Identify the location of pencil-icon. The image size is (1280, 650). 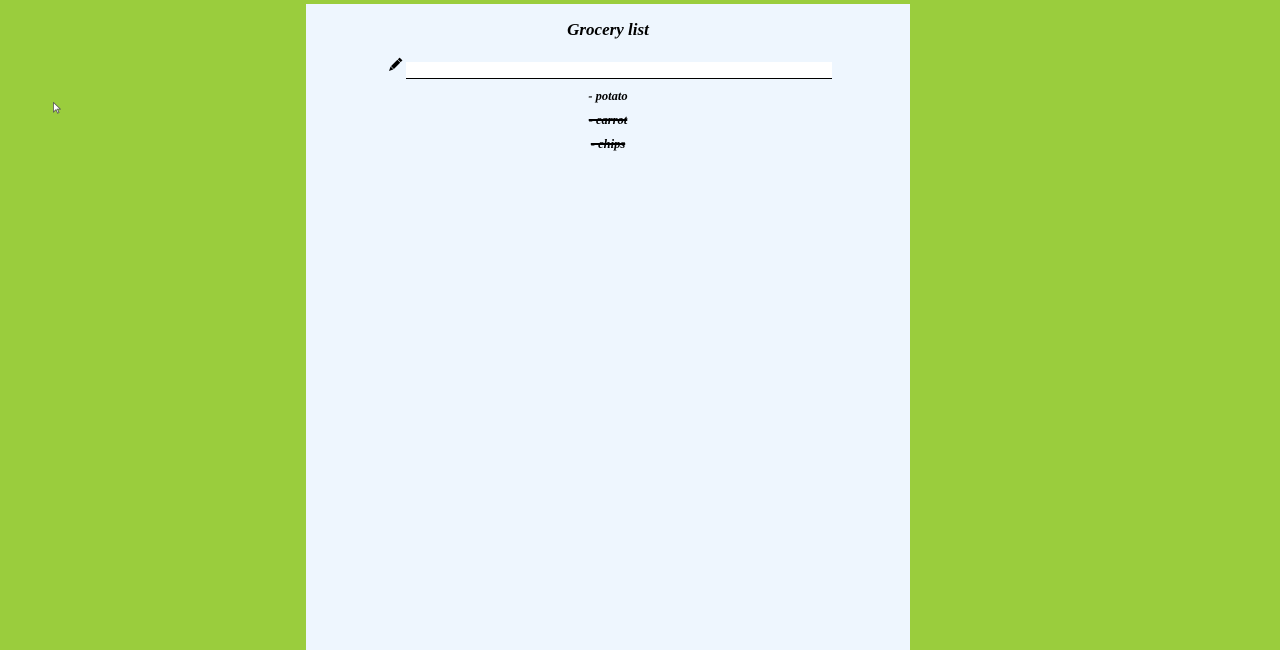
(395, 65).